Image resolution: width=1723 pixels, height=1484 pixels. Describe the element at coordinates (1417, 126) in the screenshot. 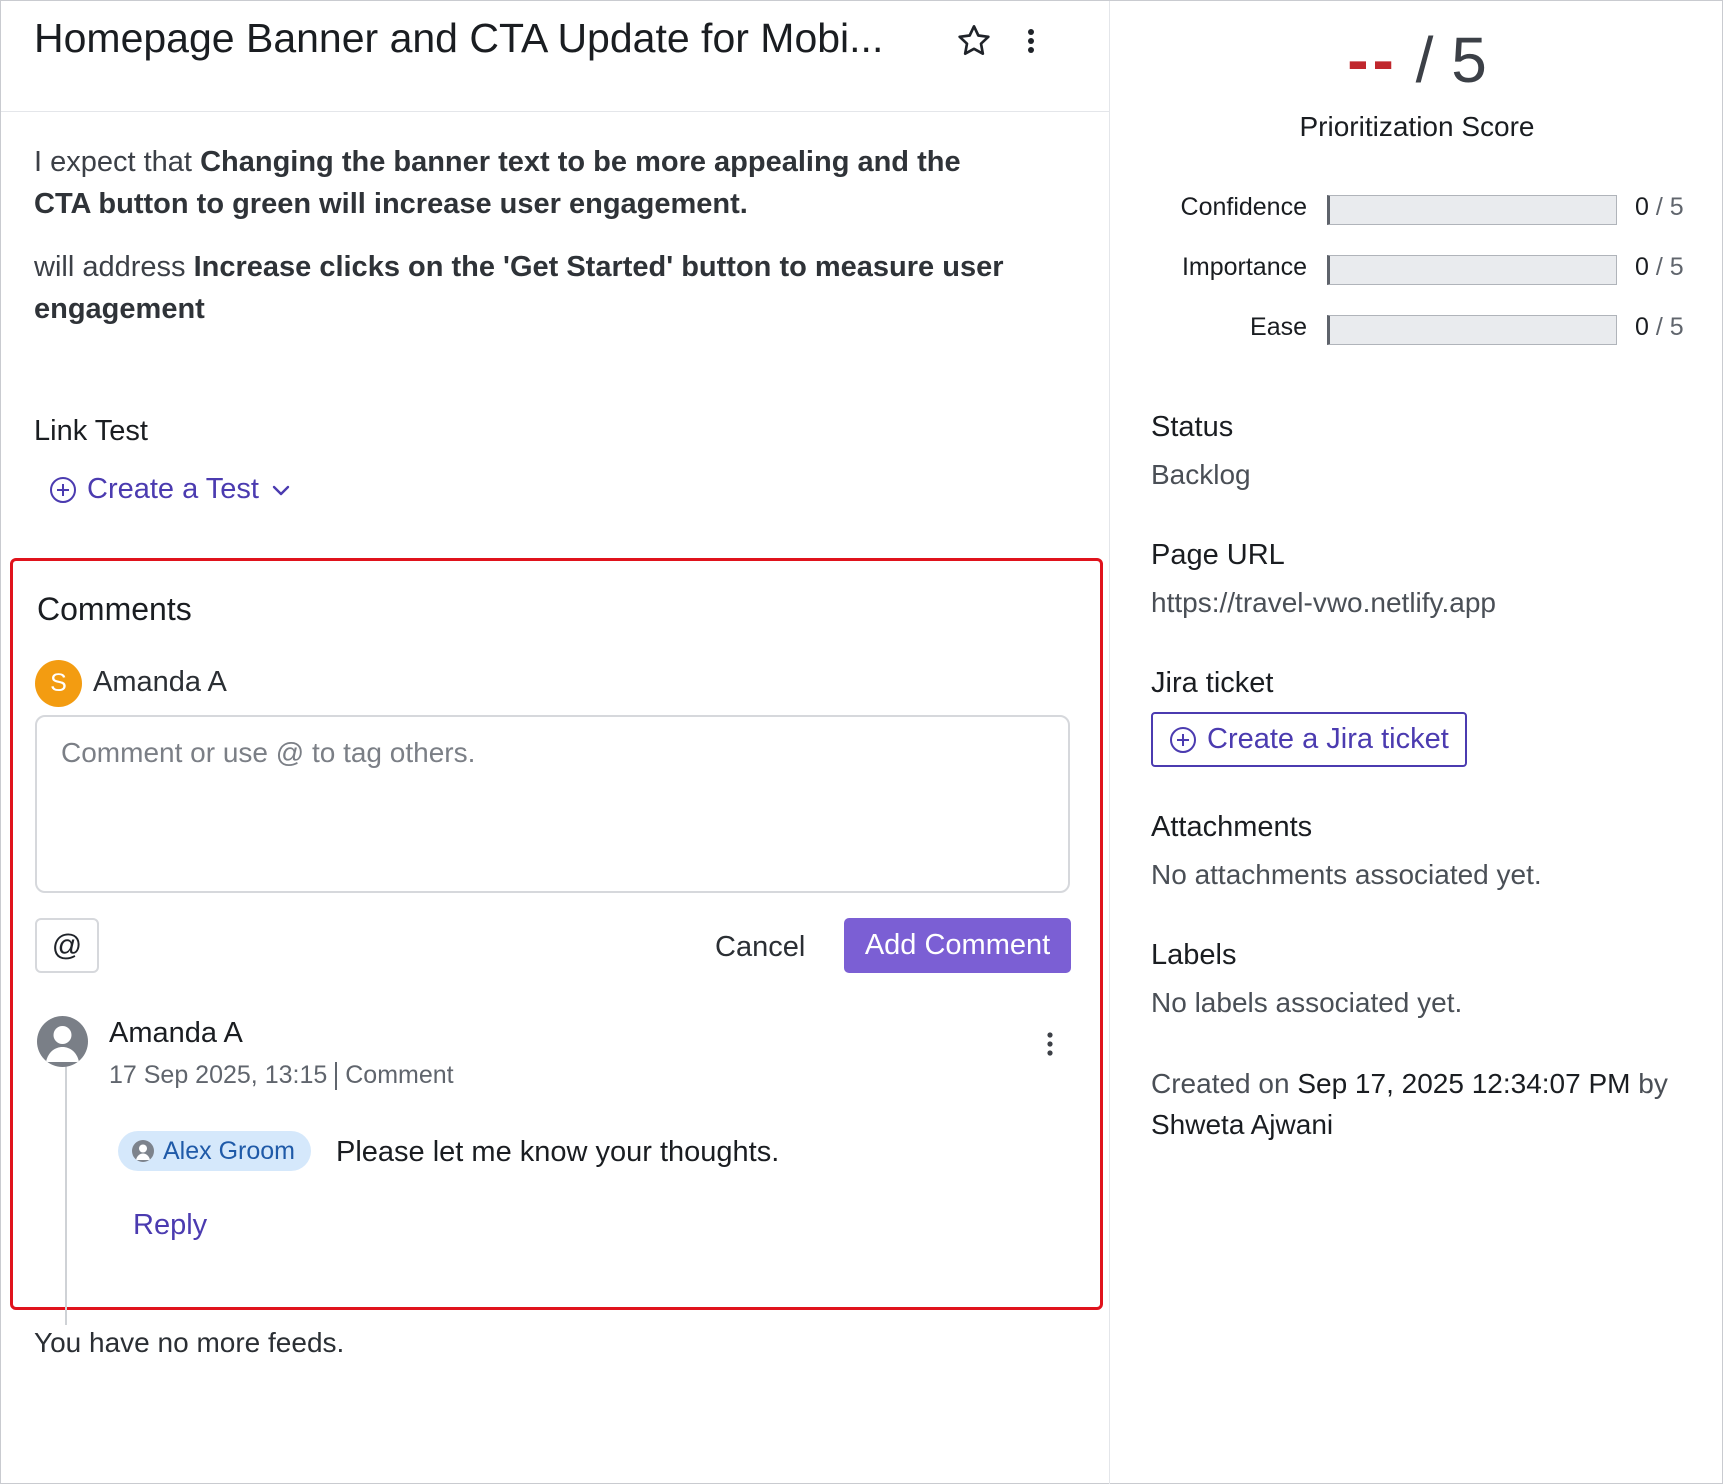

I see `prioritization-score-label: Prioritization Score` at that location.